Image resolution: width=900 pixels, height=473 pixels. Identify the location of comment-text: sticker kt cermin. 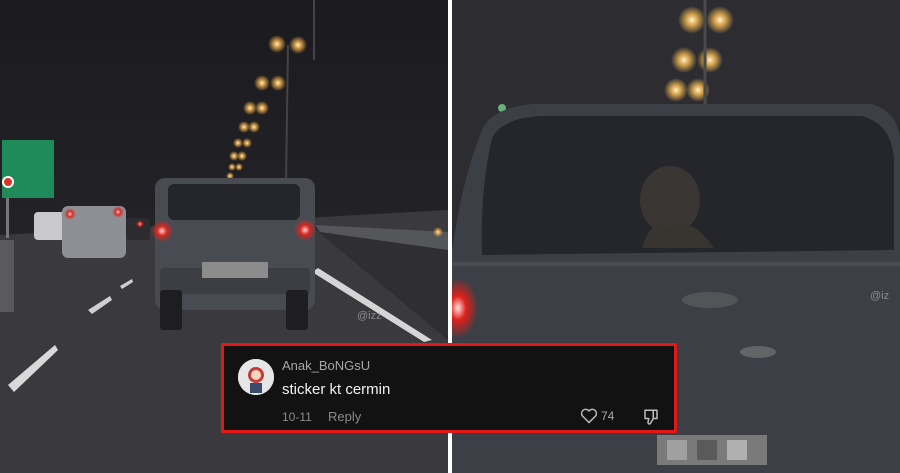
(336, 389).